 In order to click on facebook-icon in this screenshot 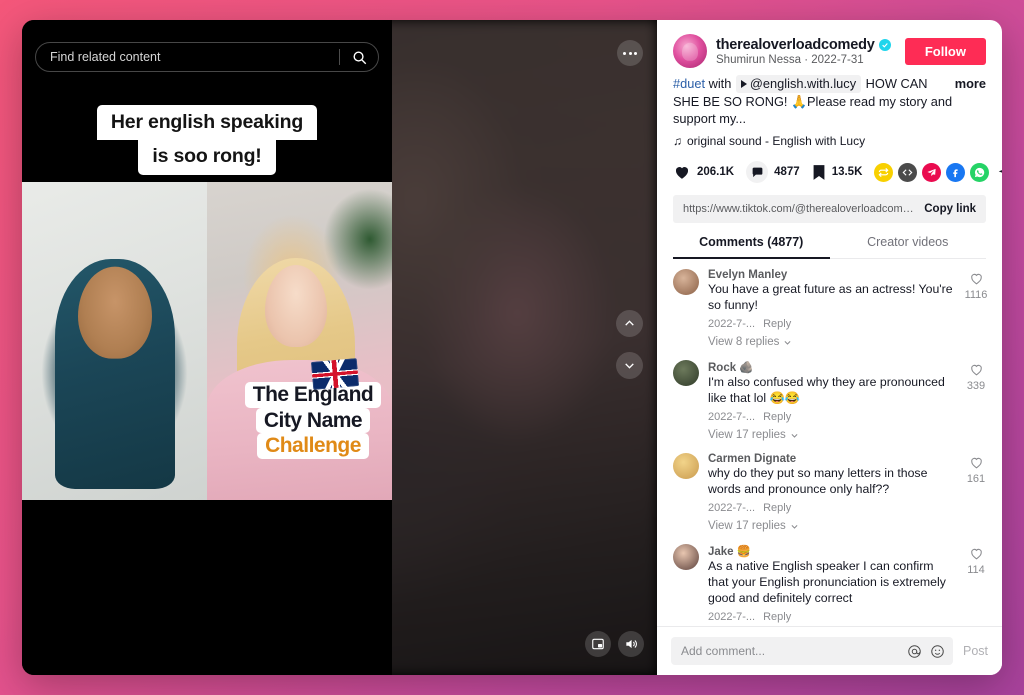, I will do `click(956, 172)`.